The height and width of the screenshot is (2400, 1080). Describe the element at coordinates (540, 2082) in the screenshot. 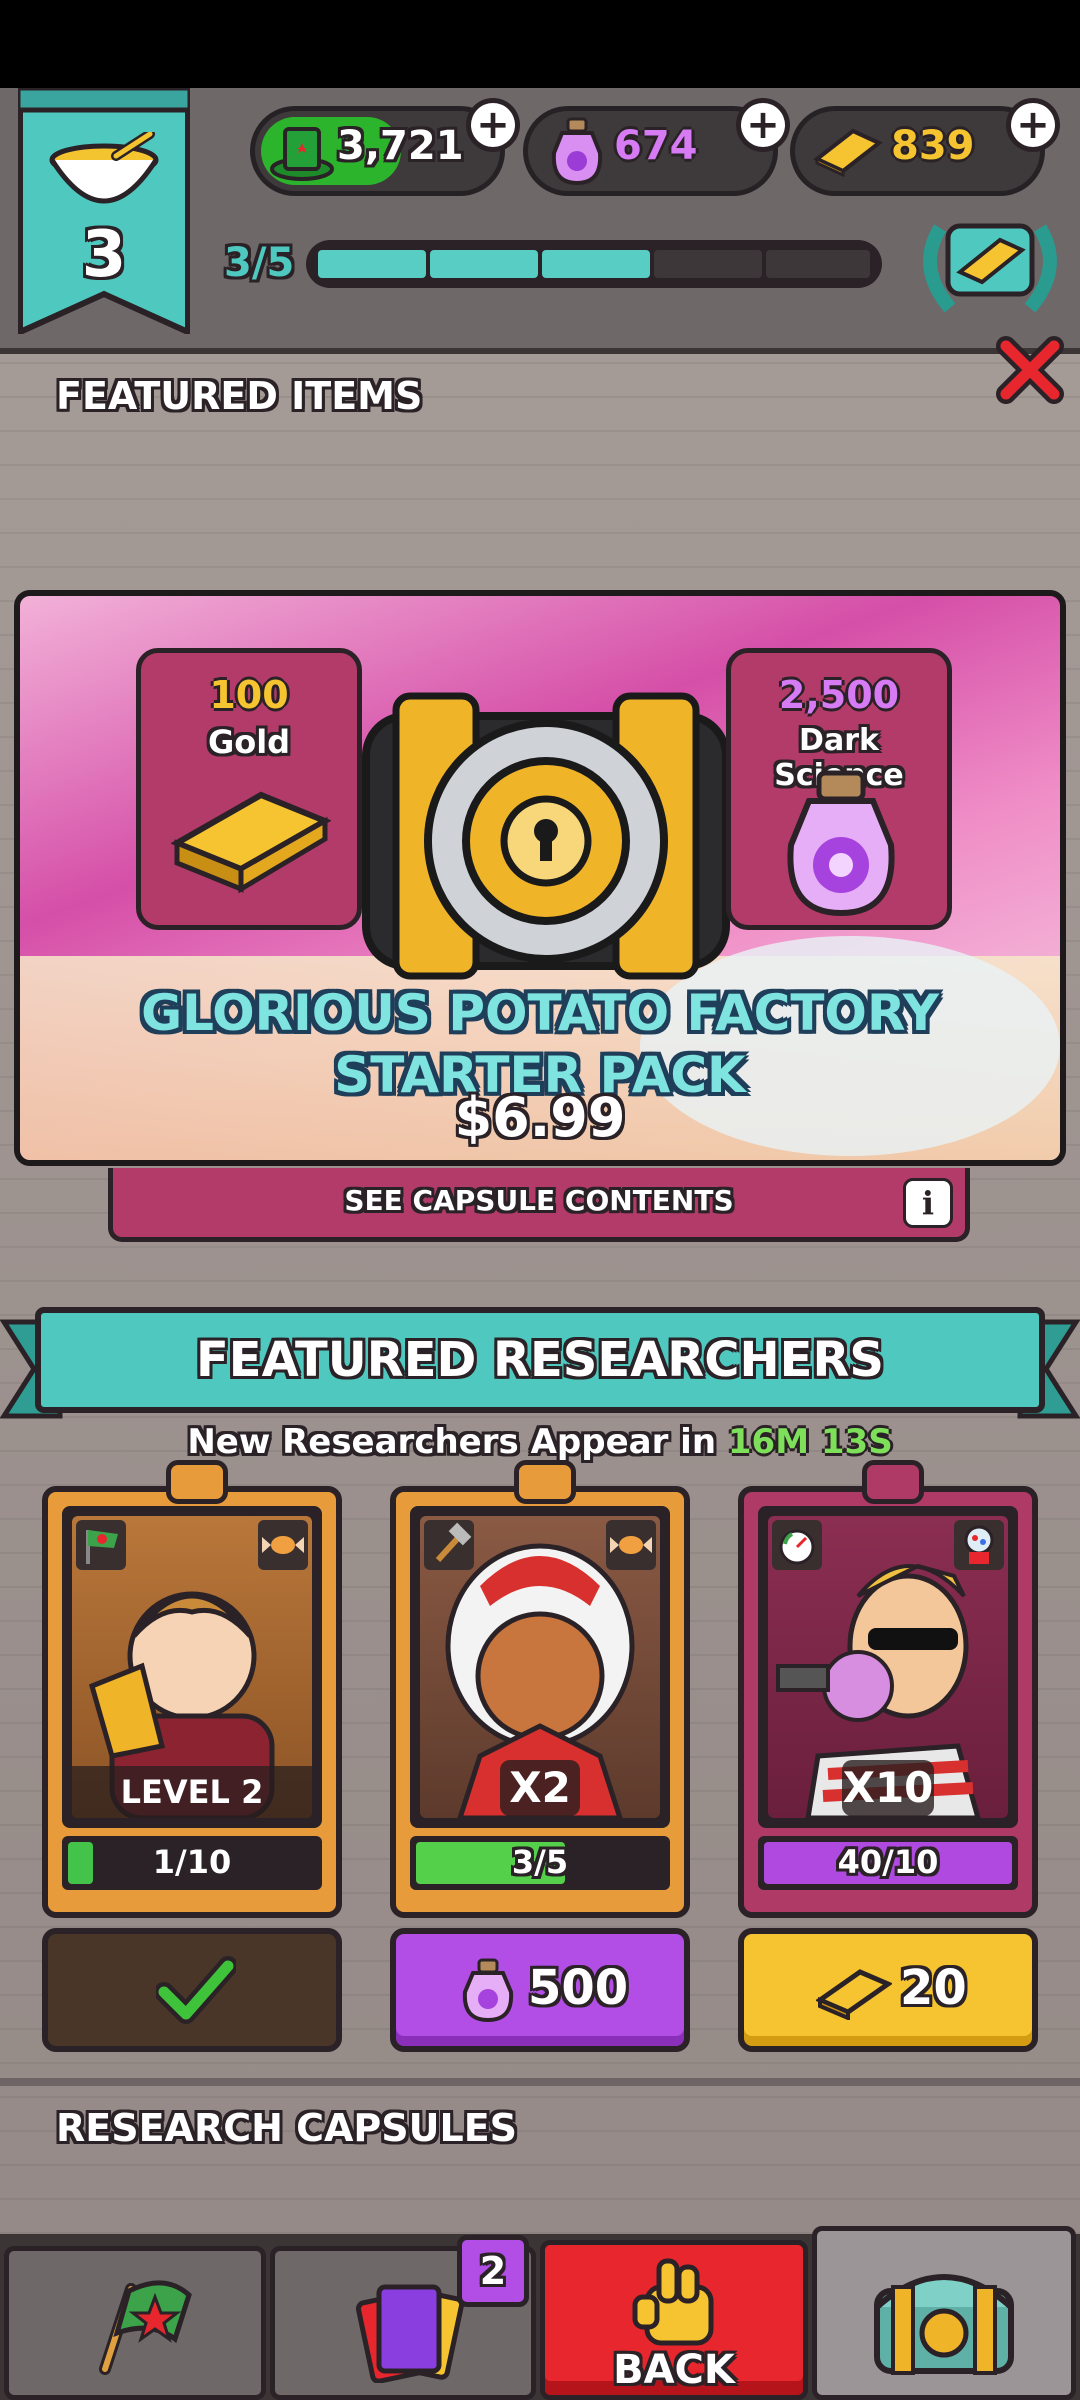

I see `section-divider` at that location.